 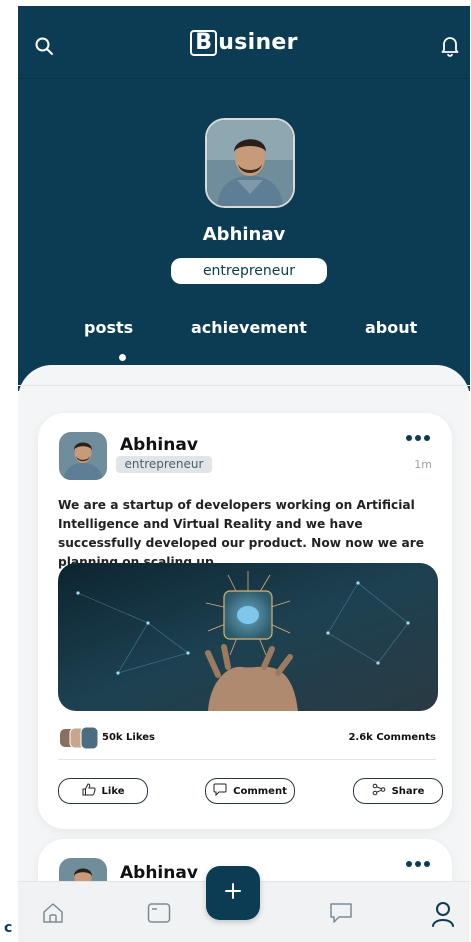 I want to click on like-label: Like, so click(x=113, y=791).